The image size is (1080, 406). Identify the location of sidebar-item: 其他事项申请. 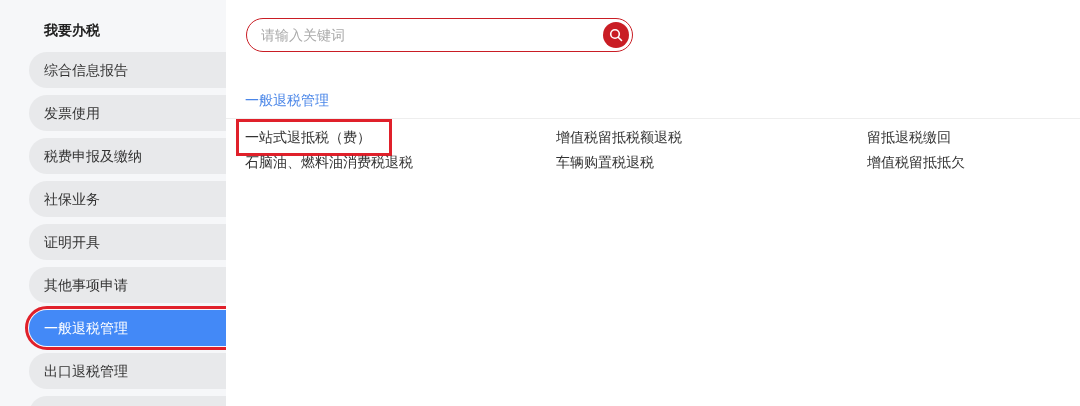
(127, 285).